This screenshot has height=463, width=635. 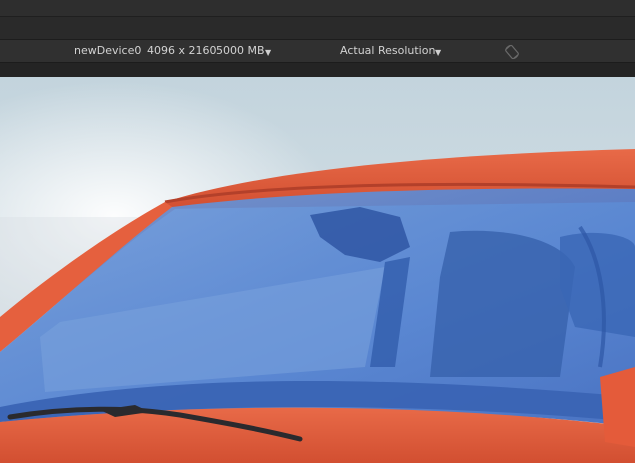 What do you see at coordinates (512, 52) in the screenshot?
I see `rotate-device-icon` at bounding box center [512, 52].